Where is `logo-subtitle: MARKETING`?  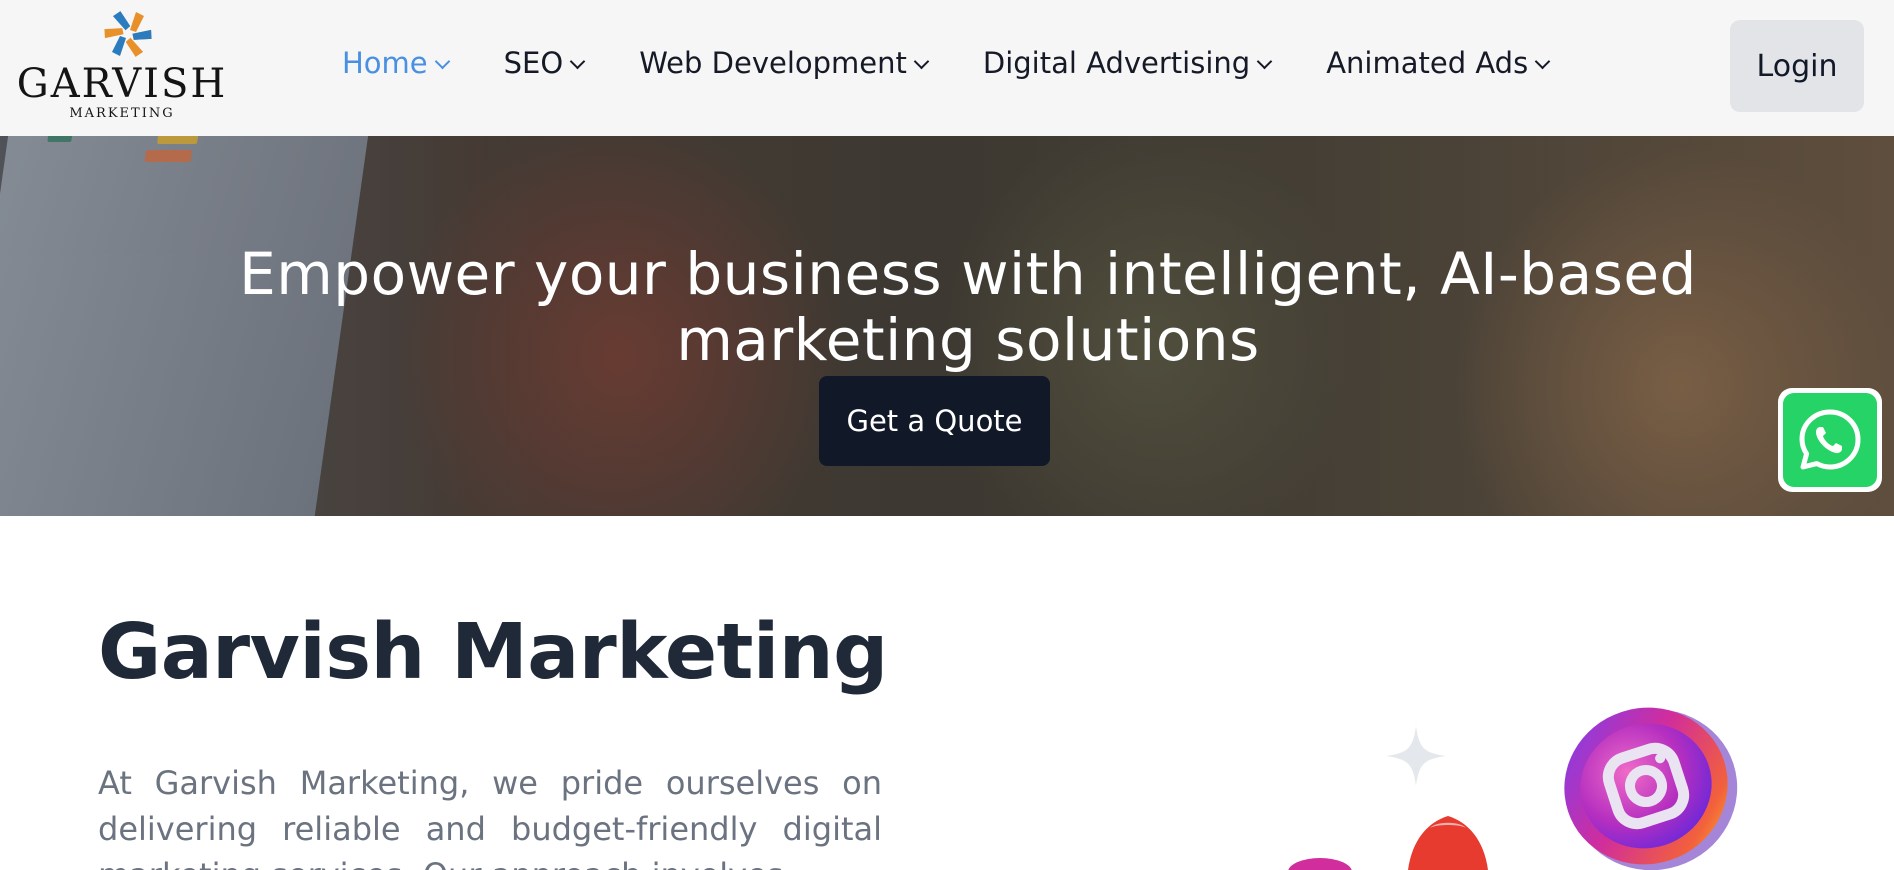 logo-subtitle: MARKETING is located at coordinates (122, 113).